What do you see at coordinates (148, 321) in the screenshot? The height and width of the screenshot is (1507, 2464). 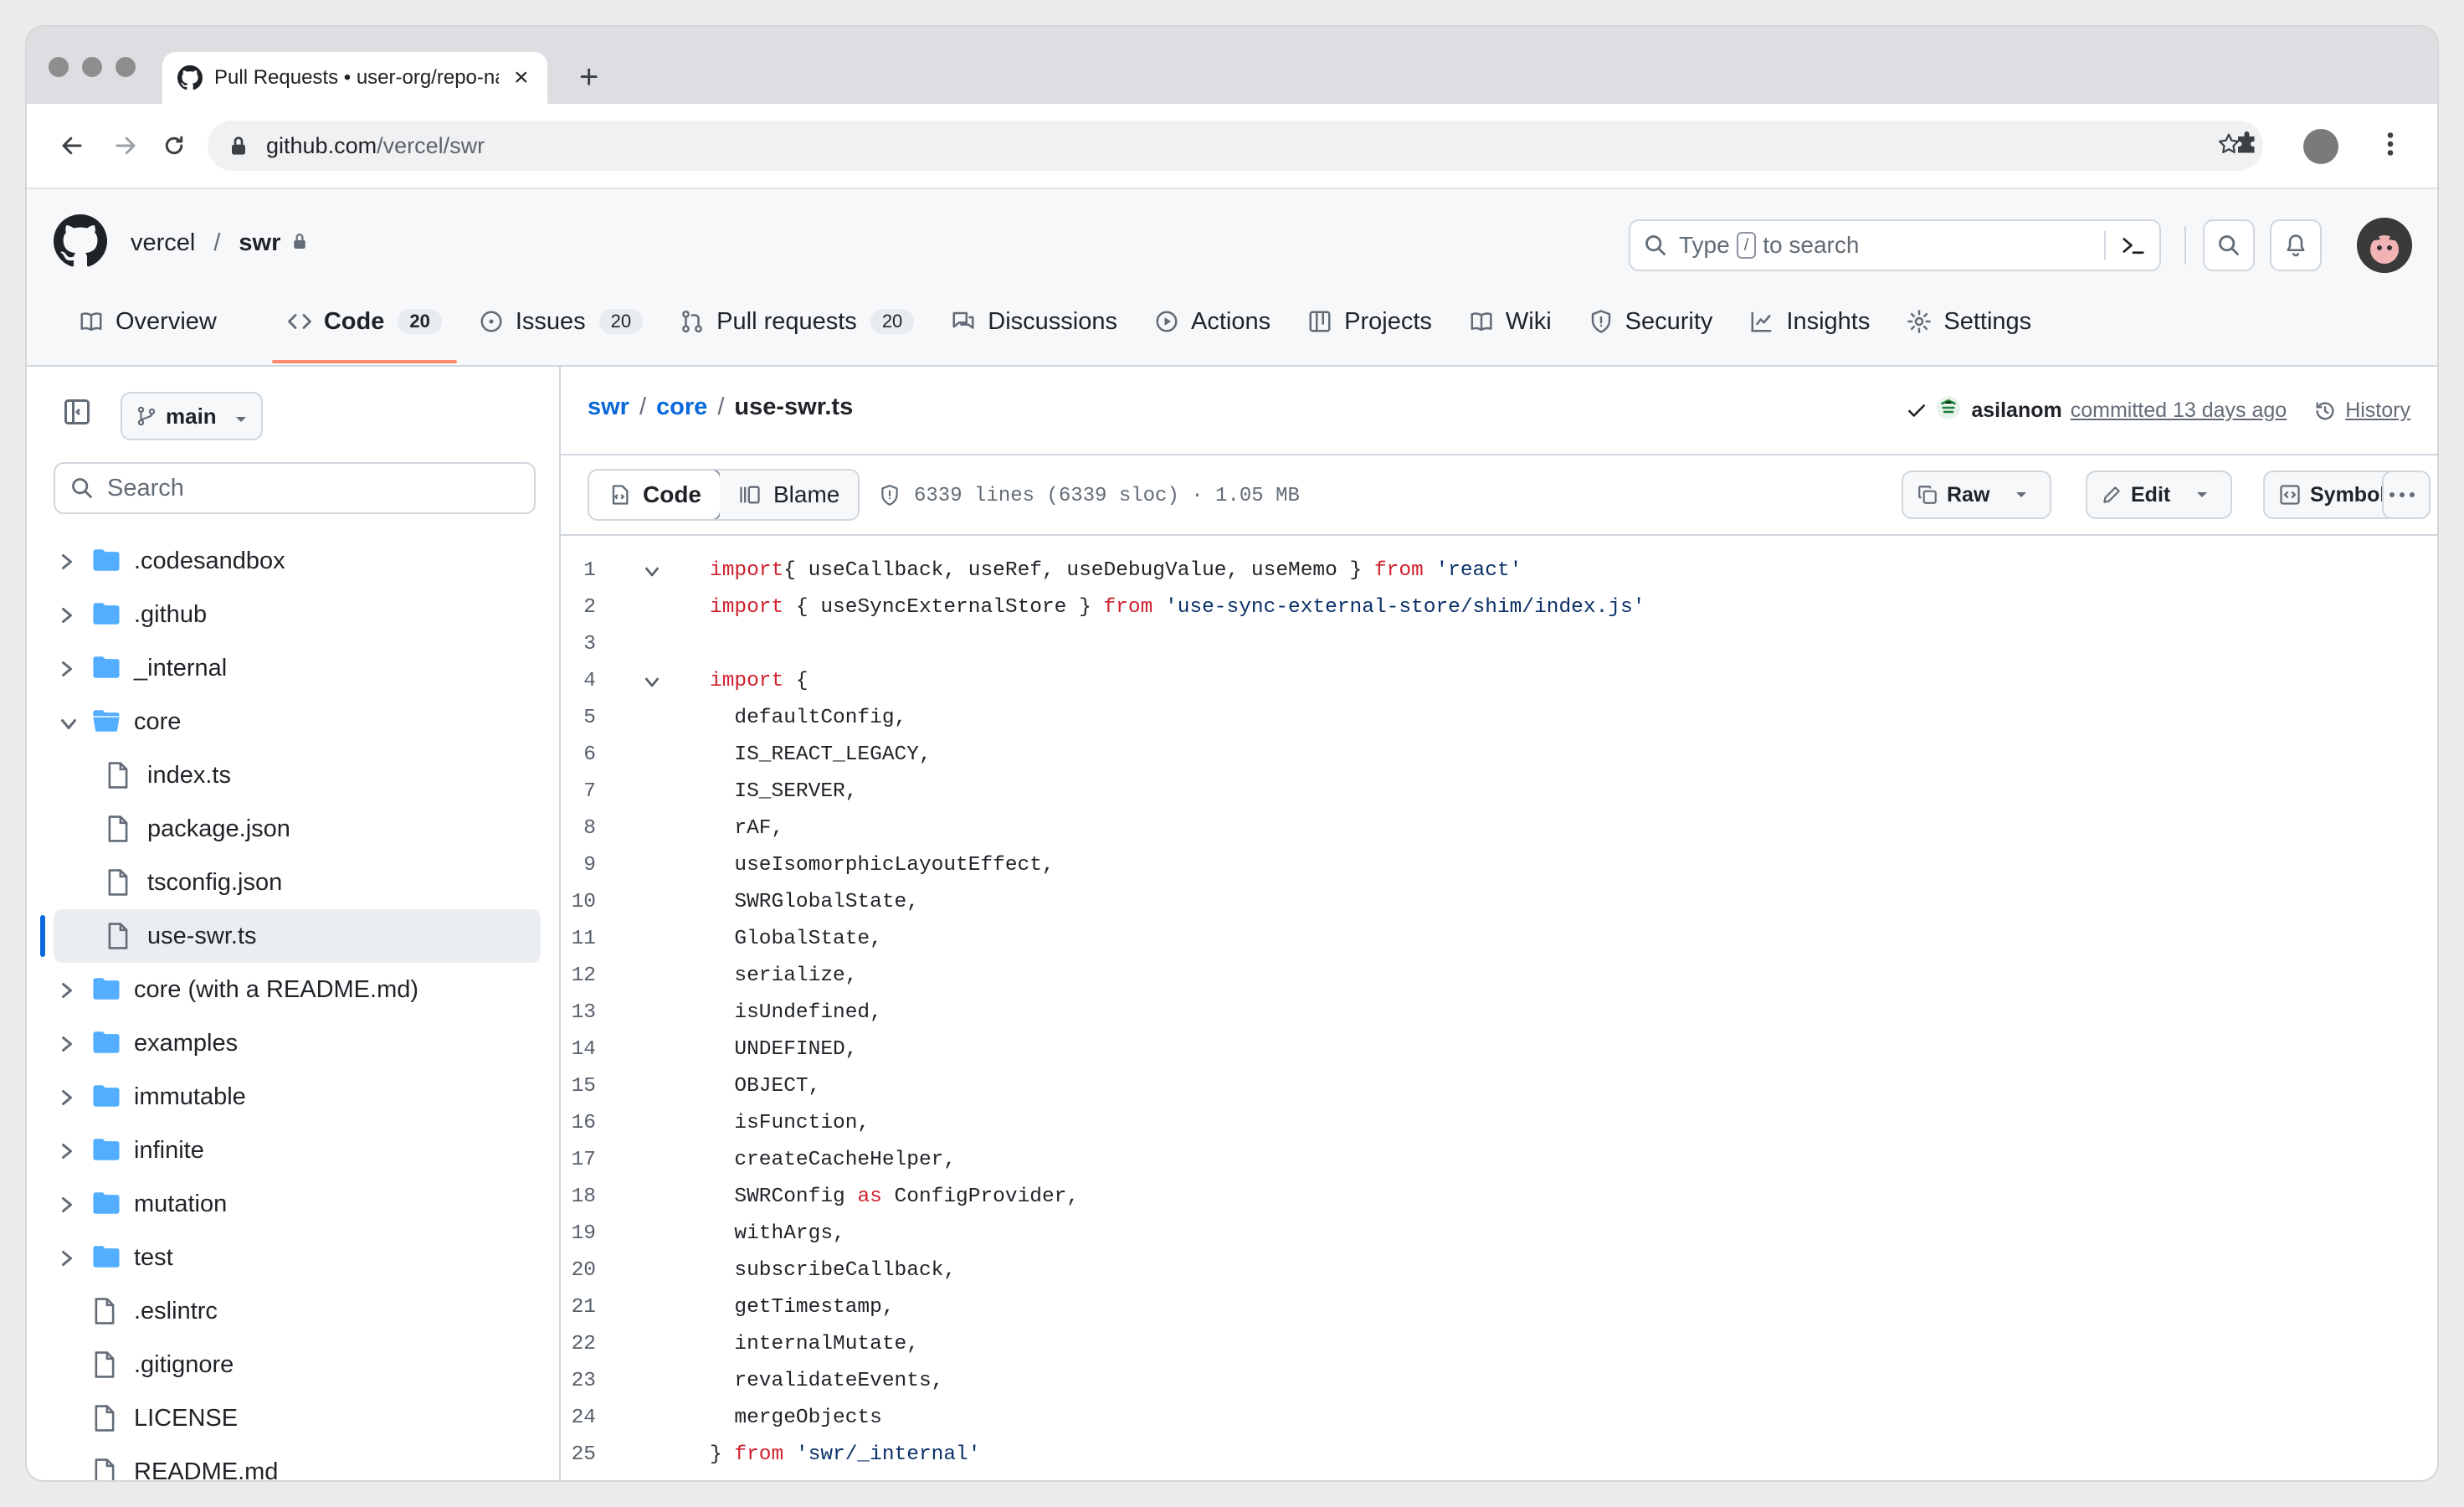 I see `tab-overview: Overview` at bounding box center [148, 321].